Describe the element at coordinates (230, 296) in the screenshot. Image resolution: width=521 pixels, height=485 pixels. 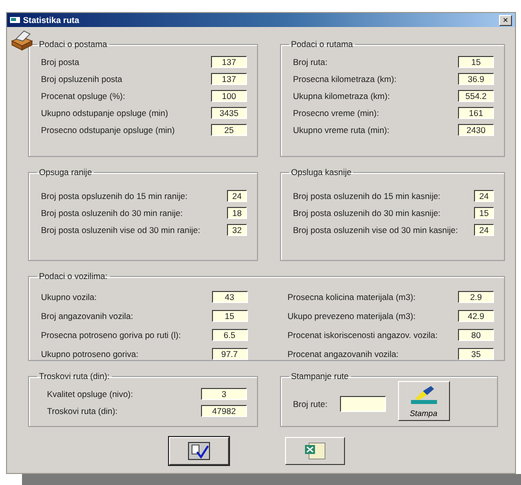
I see `value-field: 43` at that location.